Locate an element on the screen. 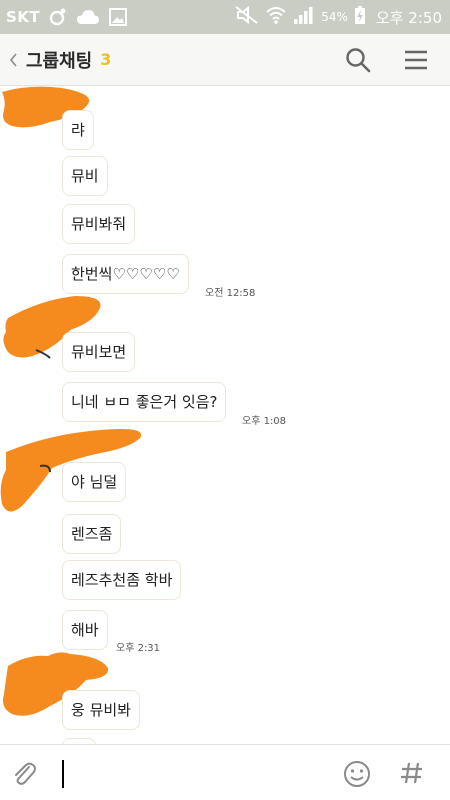  text-cursor is located at coordinates (63, 774).